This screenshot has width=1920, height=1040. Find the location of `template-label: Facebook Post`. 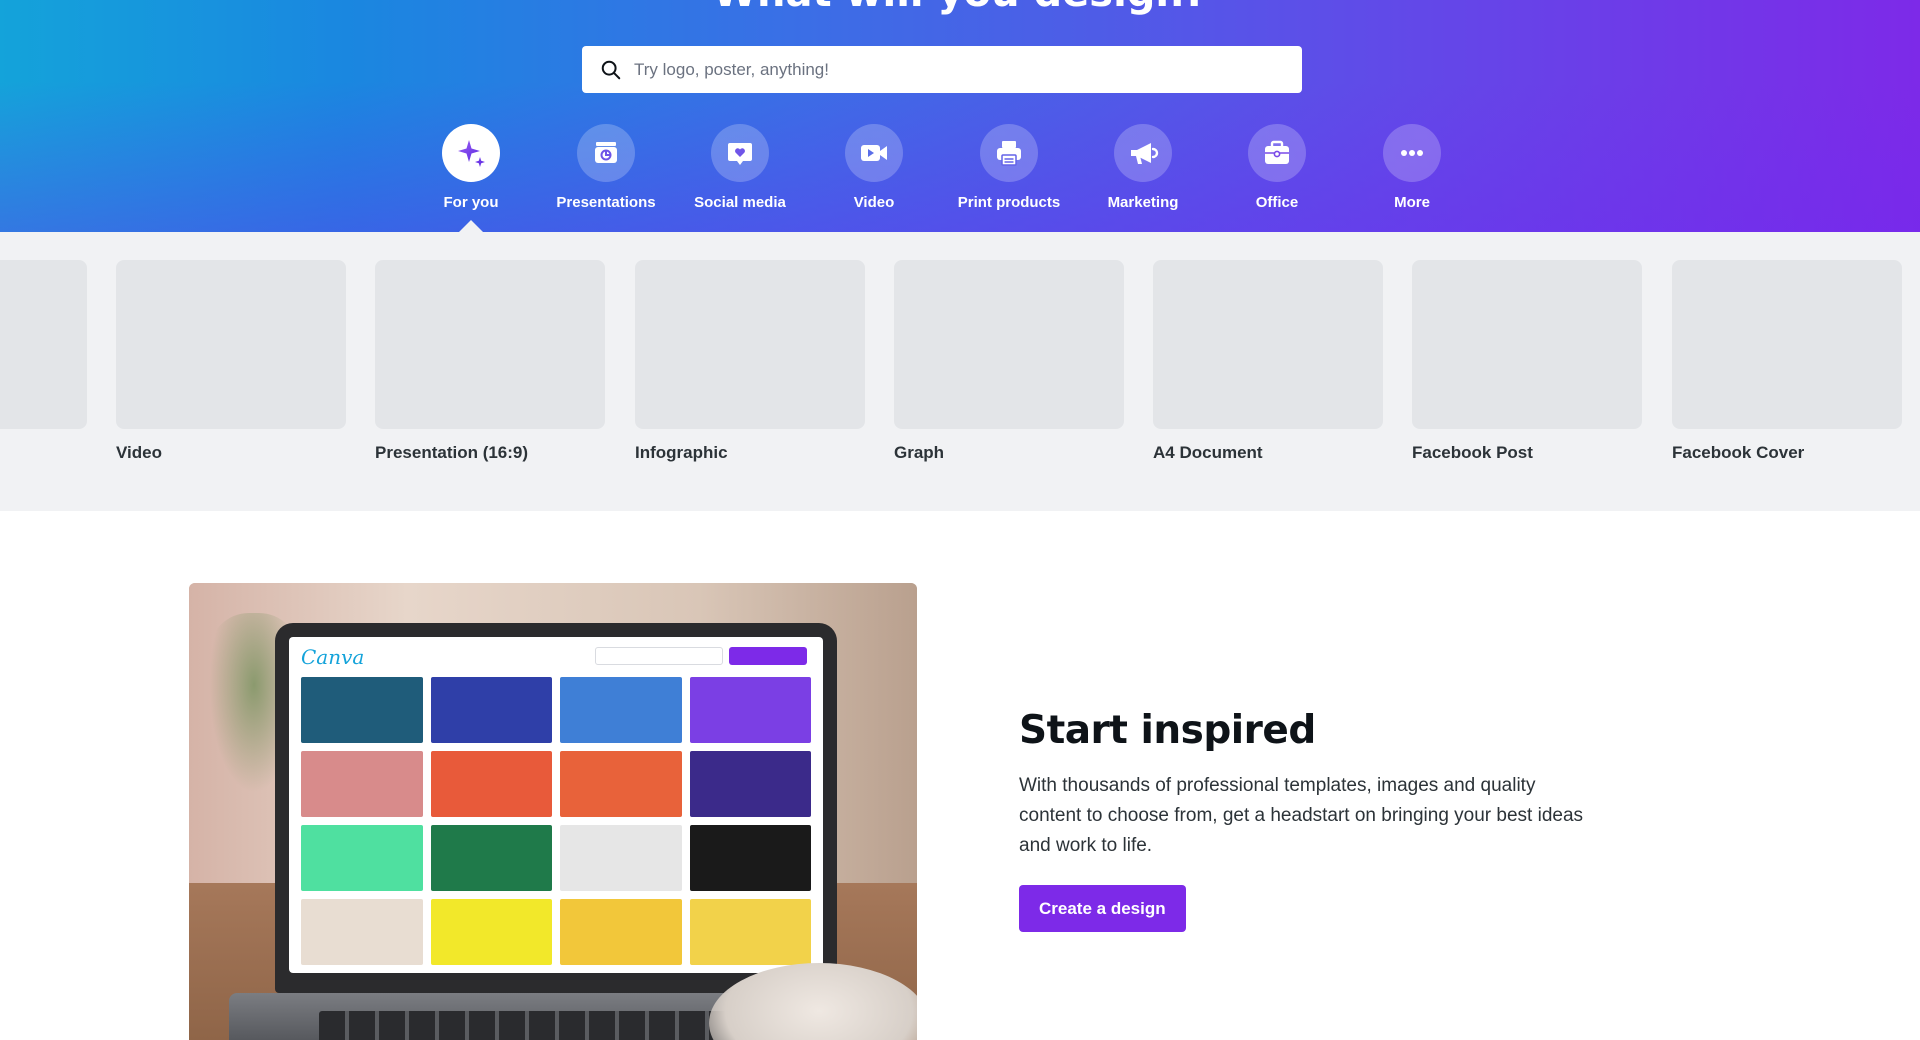

template-label: Facebook Post is located at coordinates (1472, 452).